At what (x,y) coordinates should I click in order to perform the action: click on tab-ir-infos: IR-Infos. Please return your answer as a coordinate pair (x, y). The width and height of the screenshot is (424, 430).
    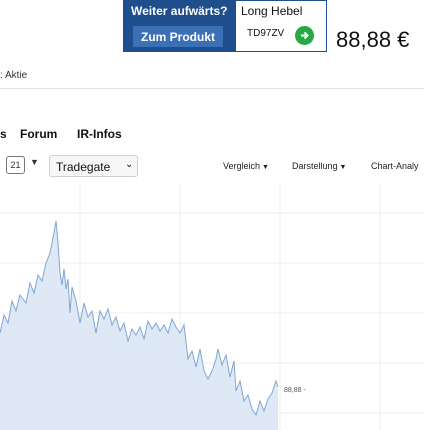
    Looking at the image, I should click on (99, 134).